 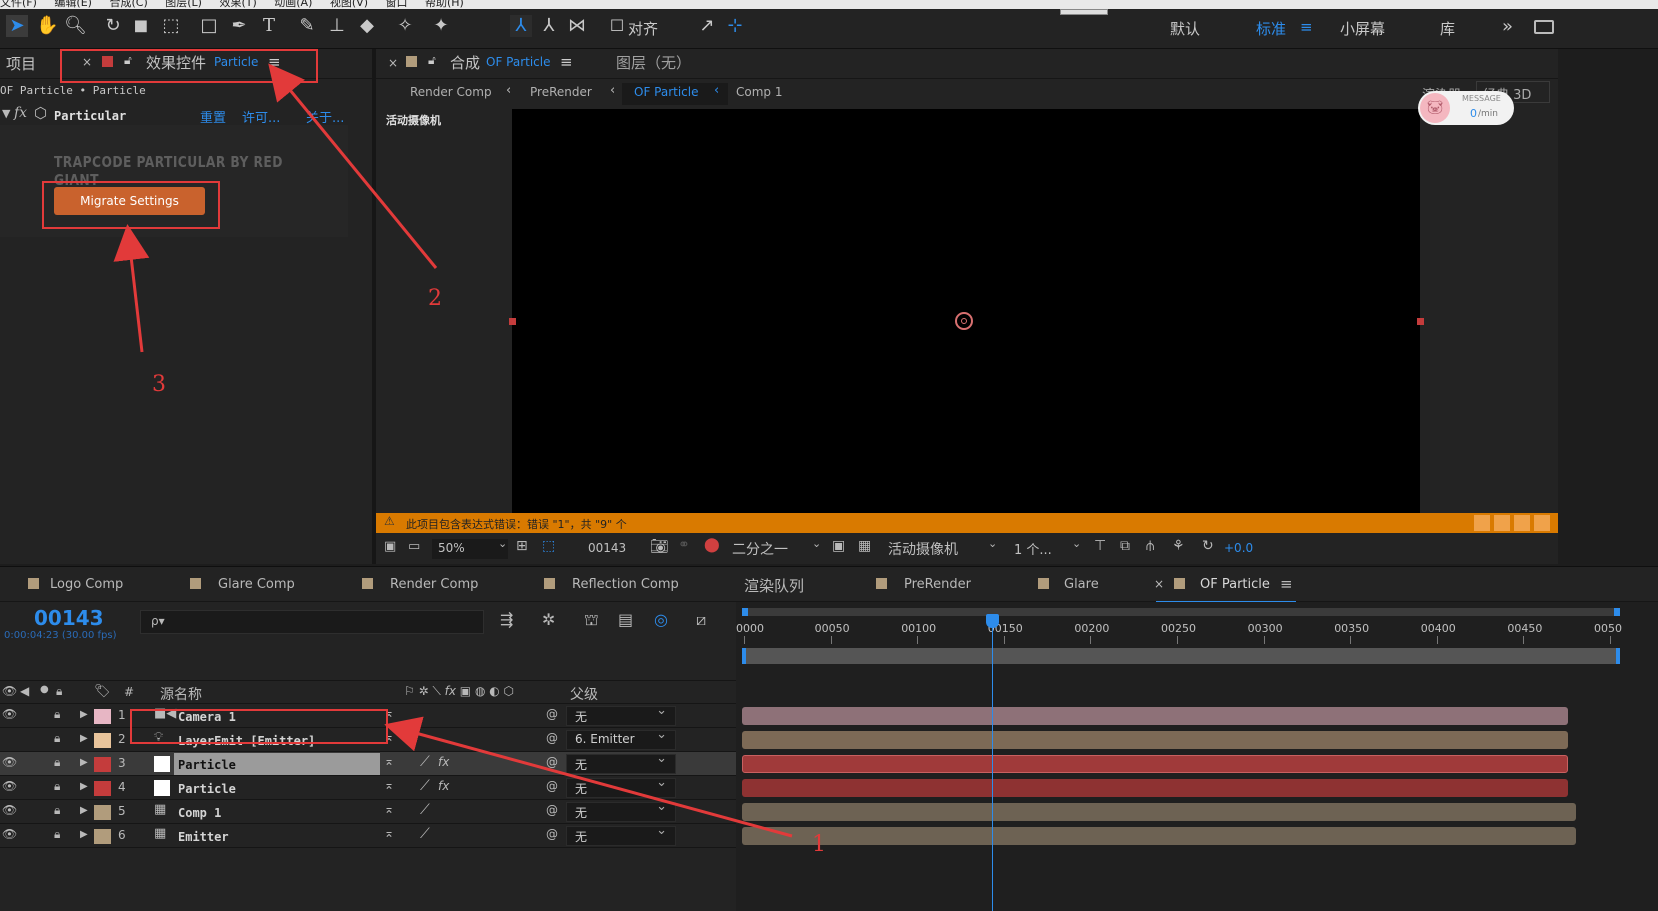 I want to click on annotation-label-1: 1, so click(x=819, y=844).